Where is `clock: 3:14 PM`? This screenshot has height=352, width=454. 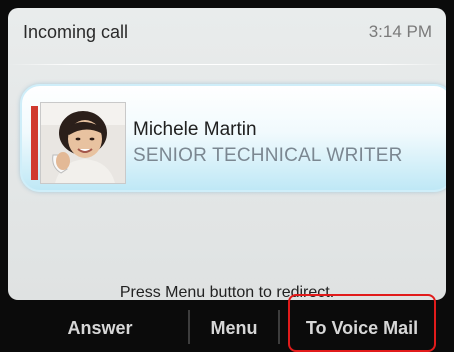 clock: 3:14 PM is located at coordinates (400, 31).